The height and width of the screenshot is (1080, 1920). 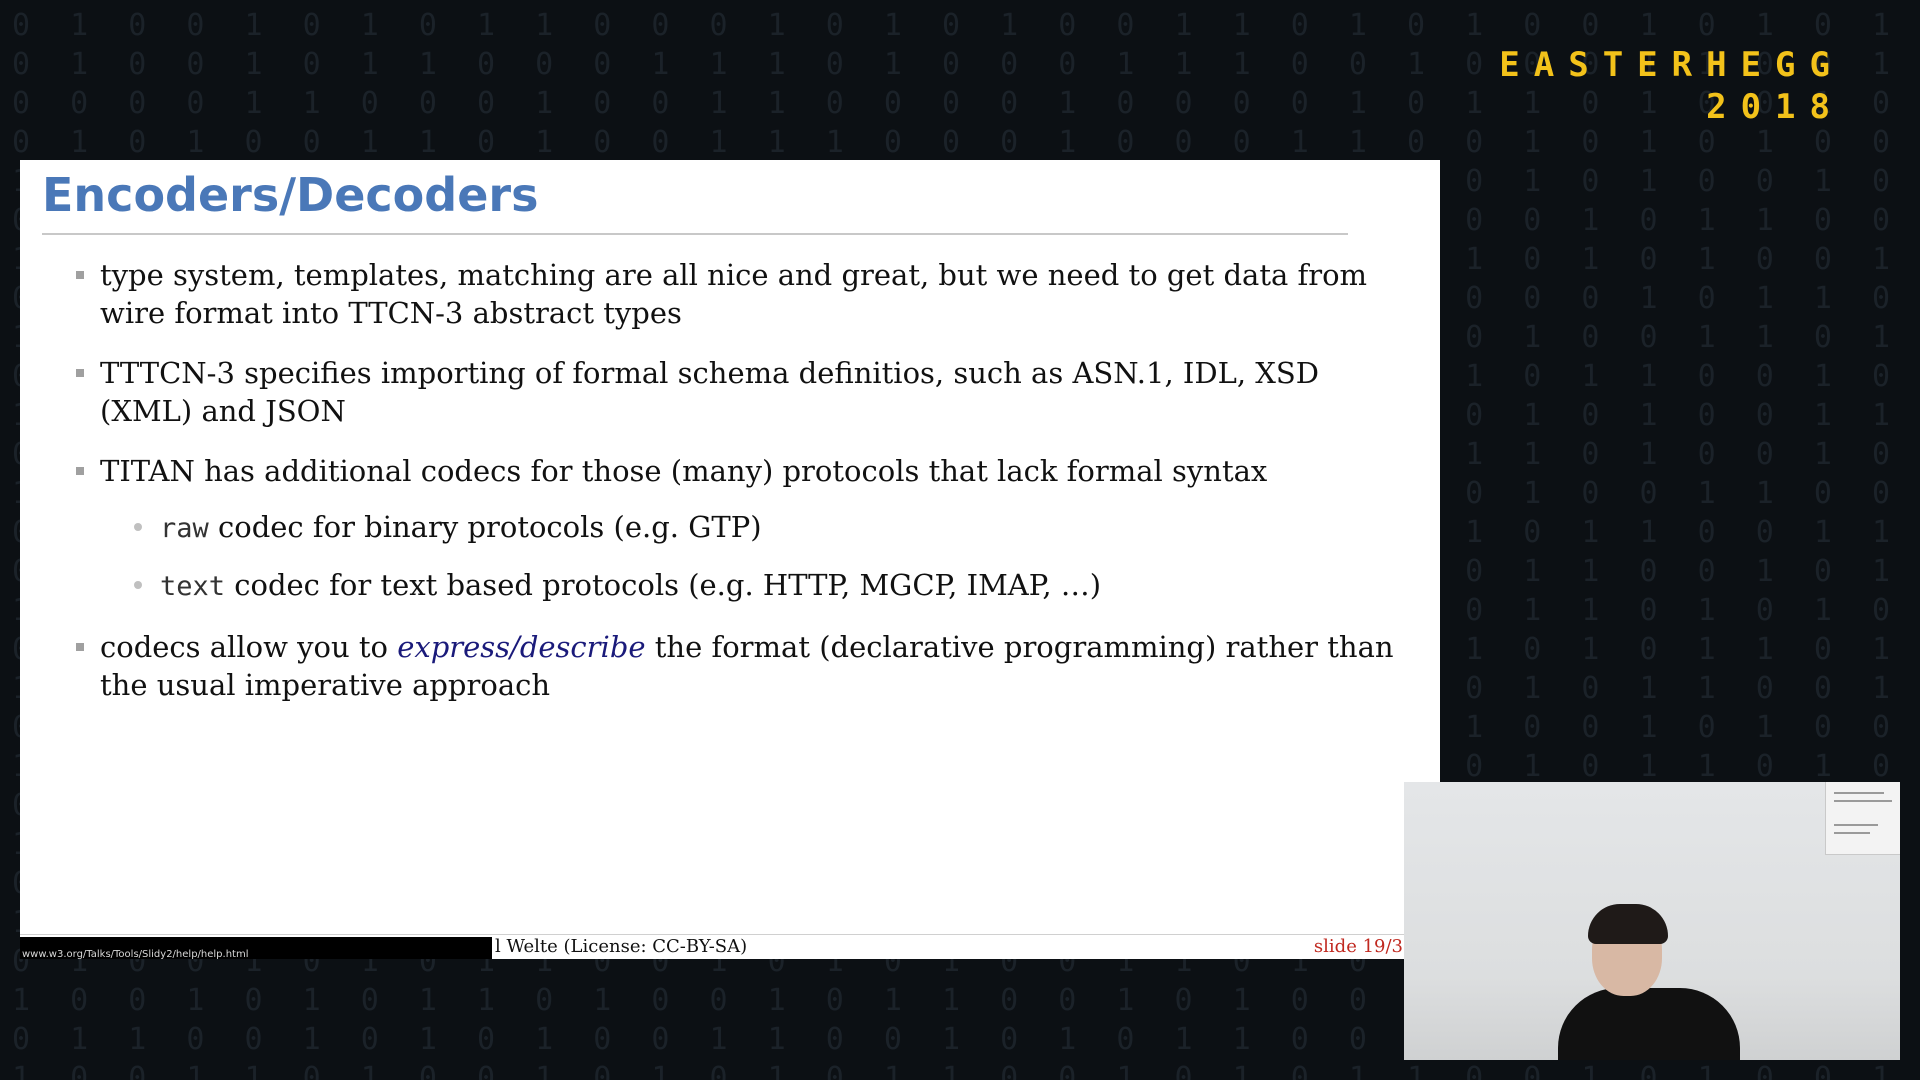 I want to click on bullet-text-before: codecs allow you to, so click(x=249, y=647).